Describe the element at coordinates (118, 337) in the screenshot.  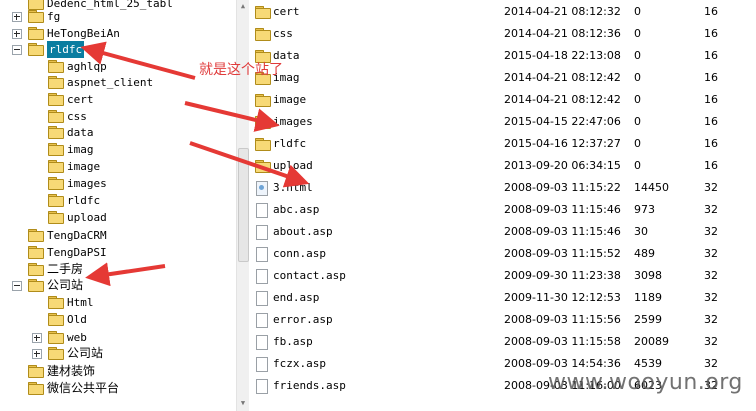
I see `tree-item: web` at that location.